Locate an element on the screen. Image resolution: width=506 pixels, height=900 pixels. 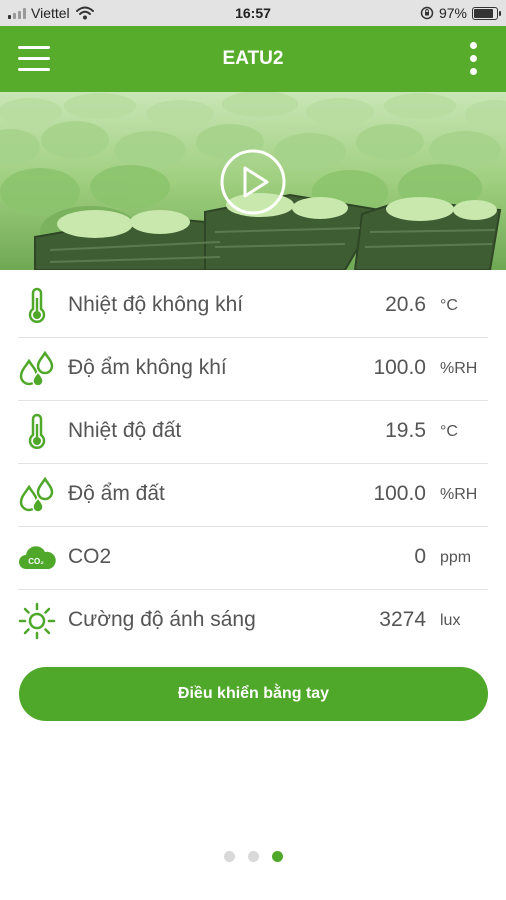
sensor-label: CO2 is located at coordinates (90, 556).